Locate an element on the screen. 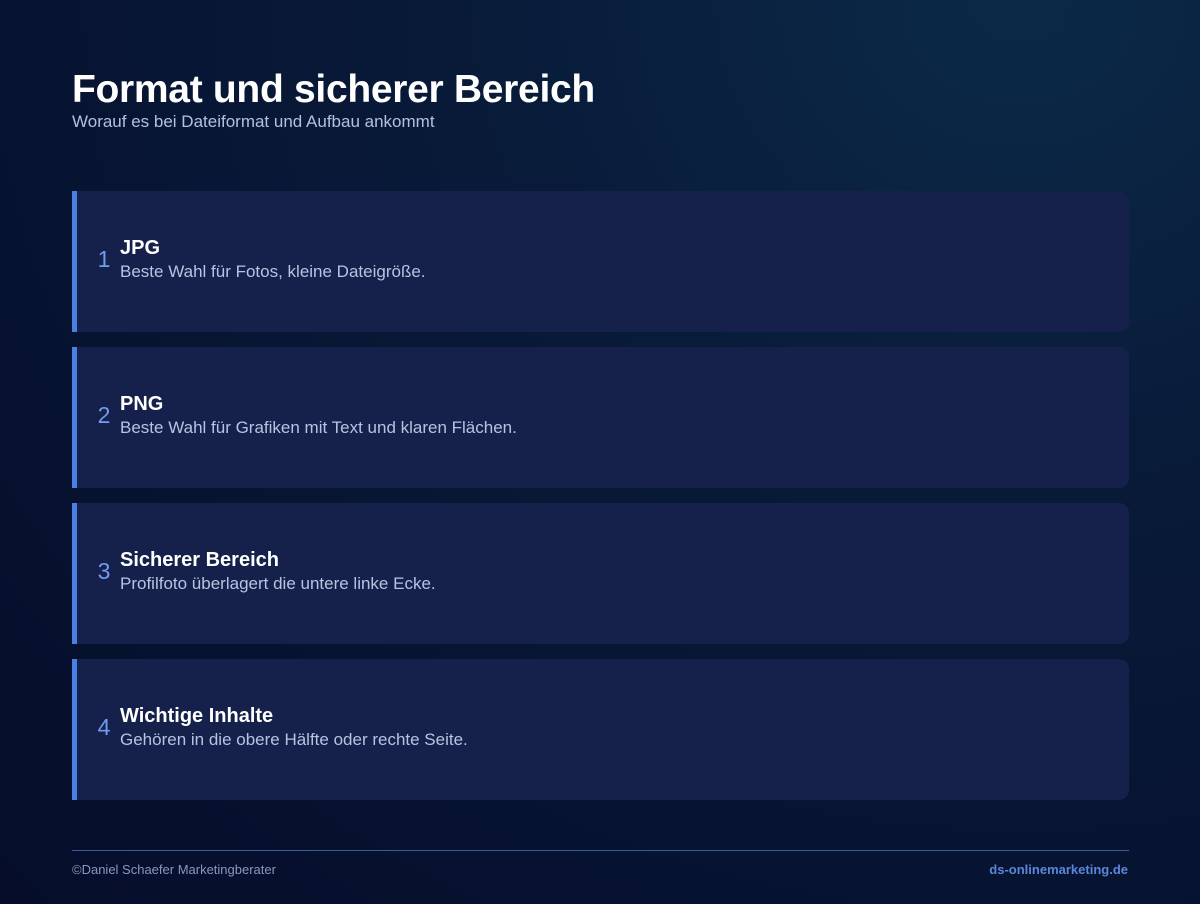  page-title: Format und sicherer Bereich is located at coordinates (333, 89).